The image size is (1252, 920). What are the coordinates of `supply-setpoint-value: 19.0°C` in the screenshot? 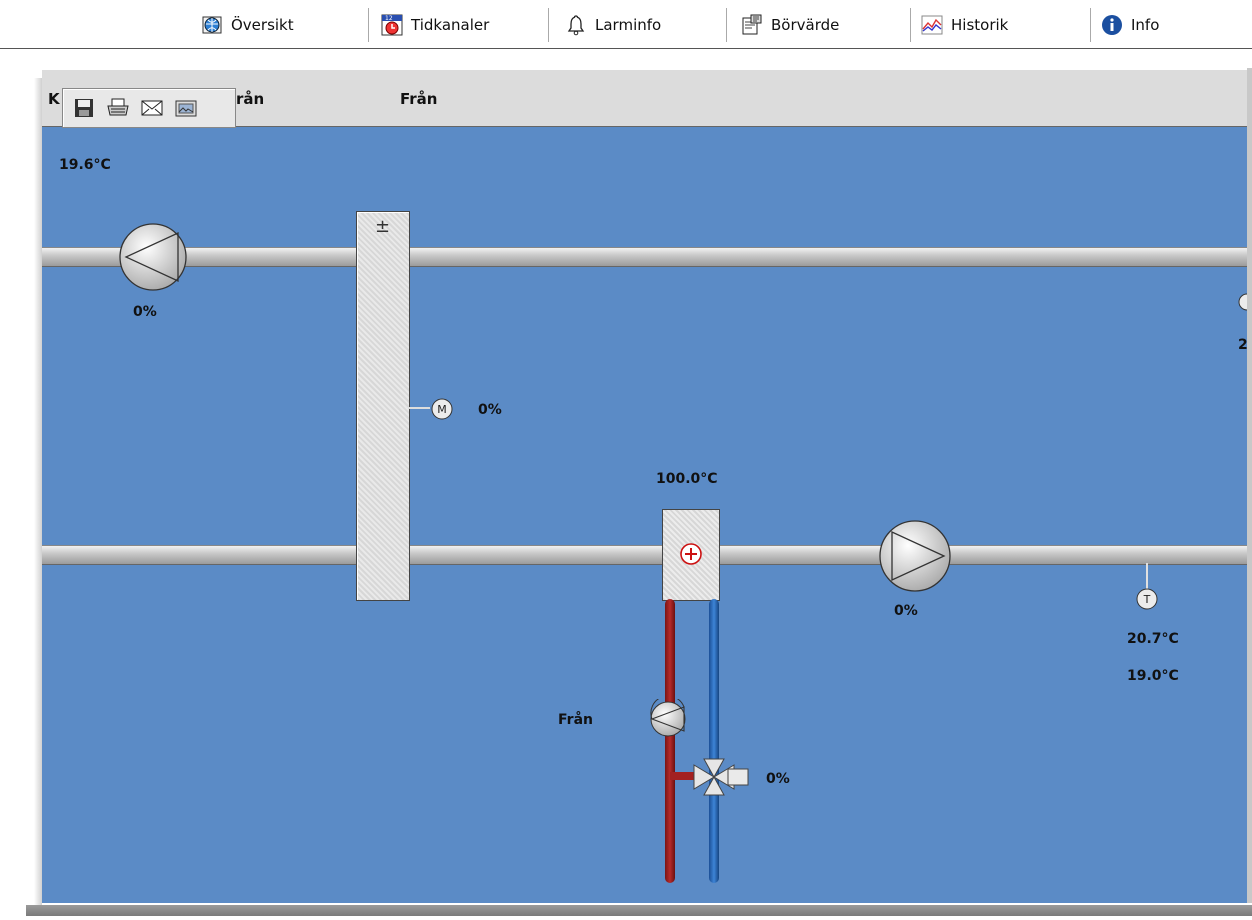 It's located at (1153, 676).